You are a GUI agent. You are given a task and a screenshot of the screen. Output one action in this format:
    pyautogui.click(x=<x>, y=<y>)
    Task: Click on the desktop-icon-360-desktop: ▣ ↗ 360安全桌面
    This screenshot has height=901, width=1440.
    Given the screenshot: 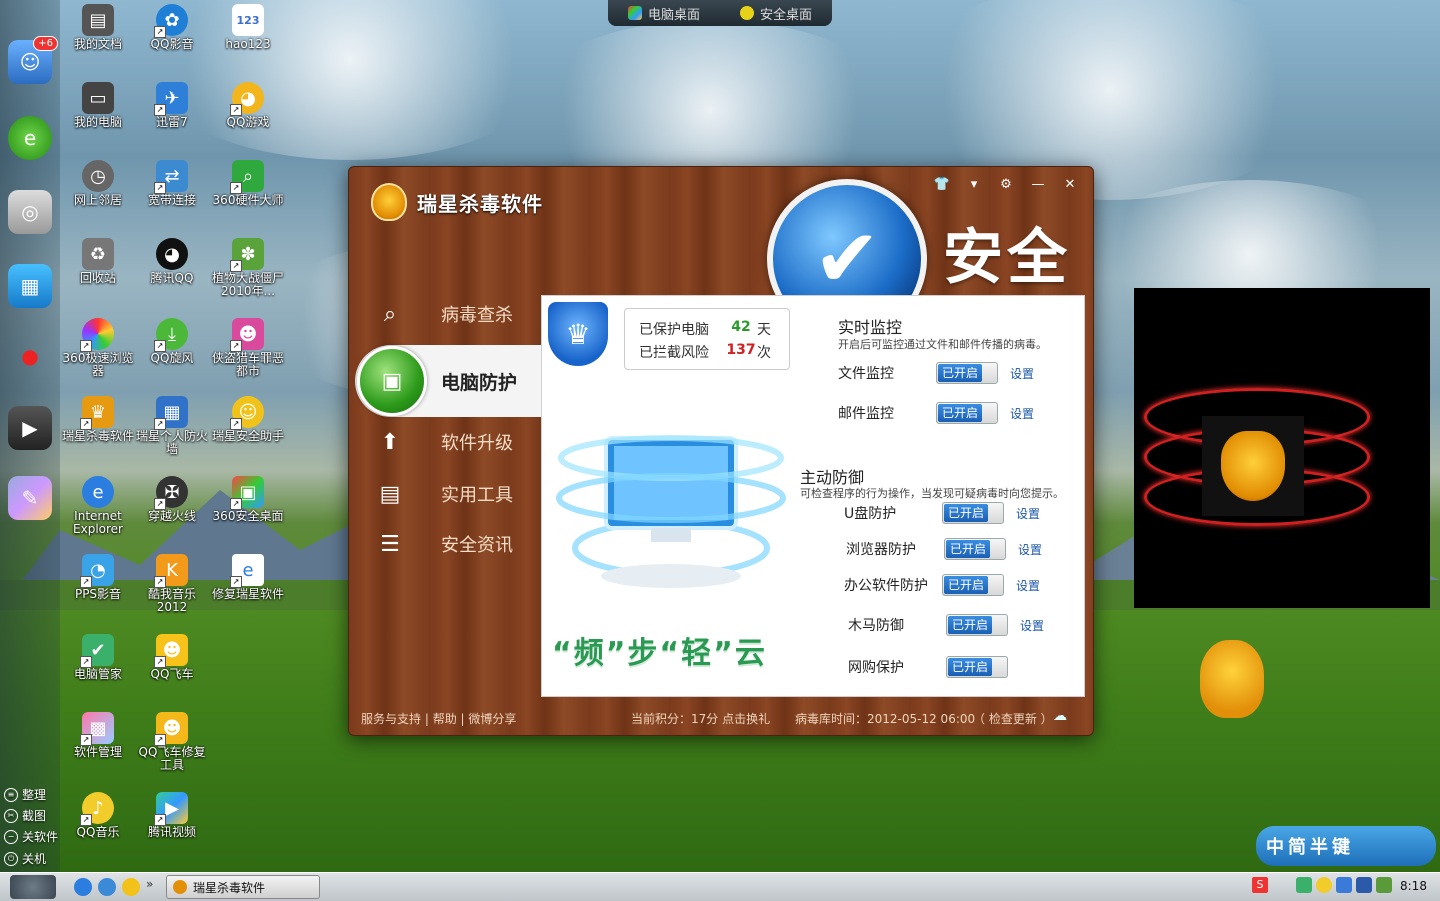 What is the action you would take?
    pyautogui.click(x=248, y=499)
    